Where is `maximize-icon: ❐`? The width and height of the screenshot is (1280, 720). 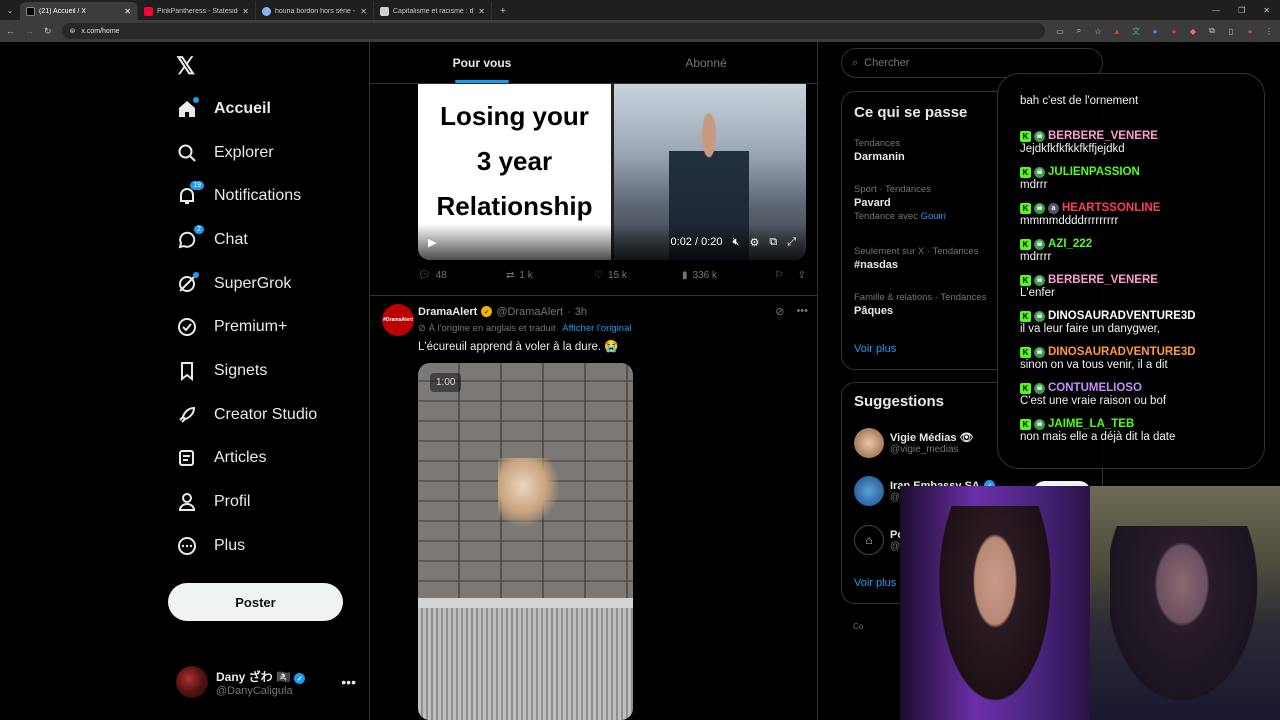 maximize-icon: ❐ is located at coordinates (1241, 10).